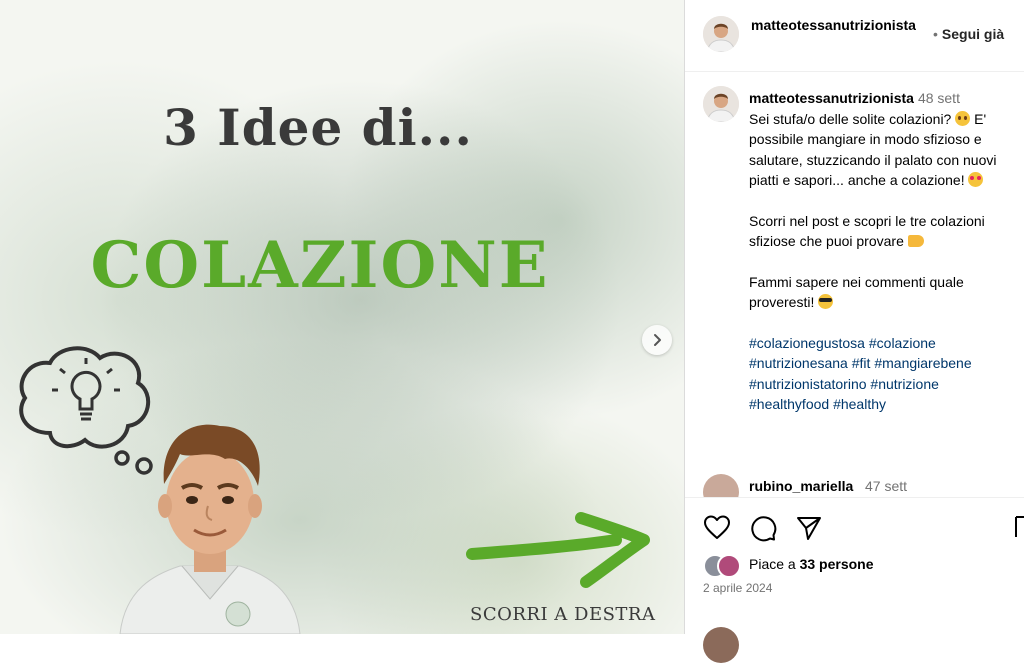 The height and width of the screenshot is (663, 1024). Describe the element at coordinates (558, 550) in the screenshot. I see `arrow-right-icon` at that location.